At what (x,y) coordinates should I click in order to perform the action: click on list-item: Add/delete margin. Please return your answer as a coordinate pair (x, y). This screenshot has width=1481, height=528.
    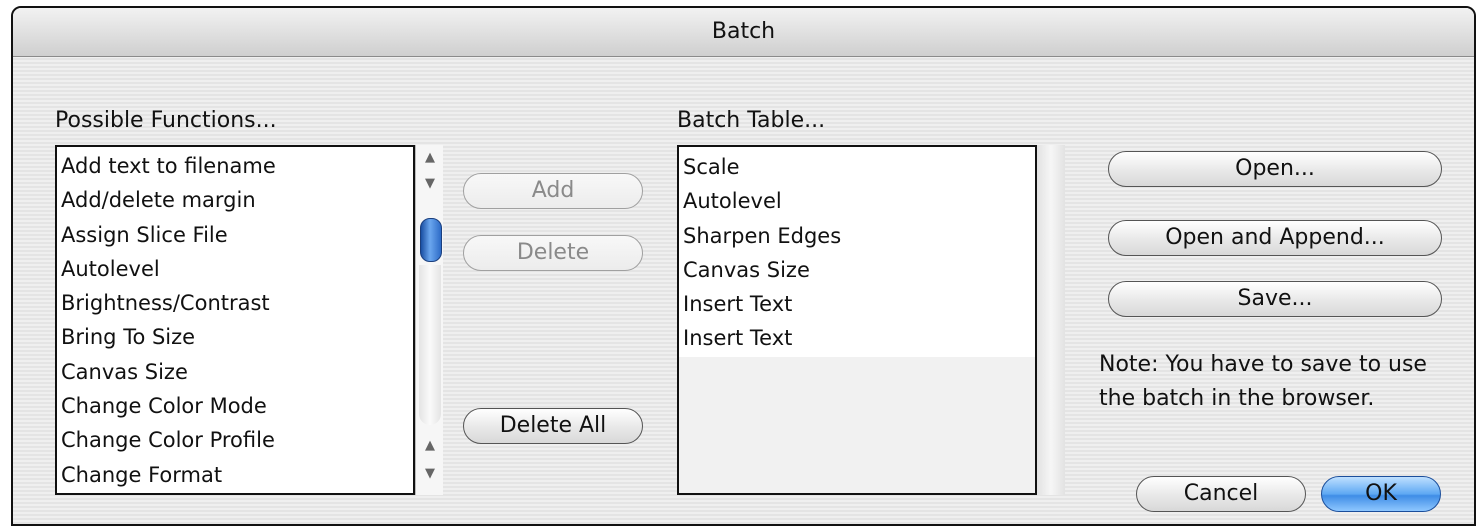
    Looking at the image, I should click on (235, 200).